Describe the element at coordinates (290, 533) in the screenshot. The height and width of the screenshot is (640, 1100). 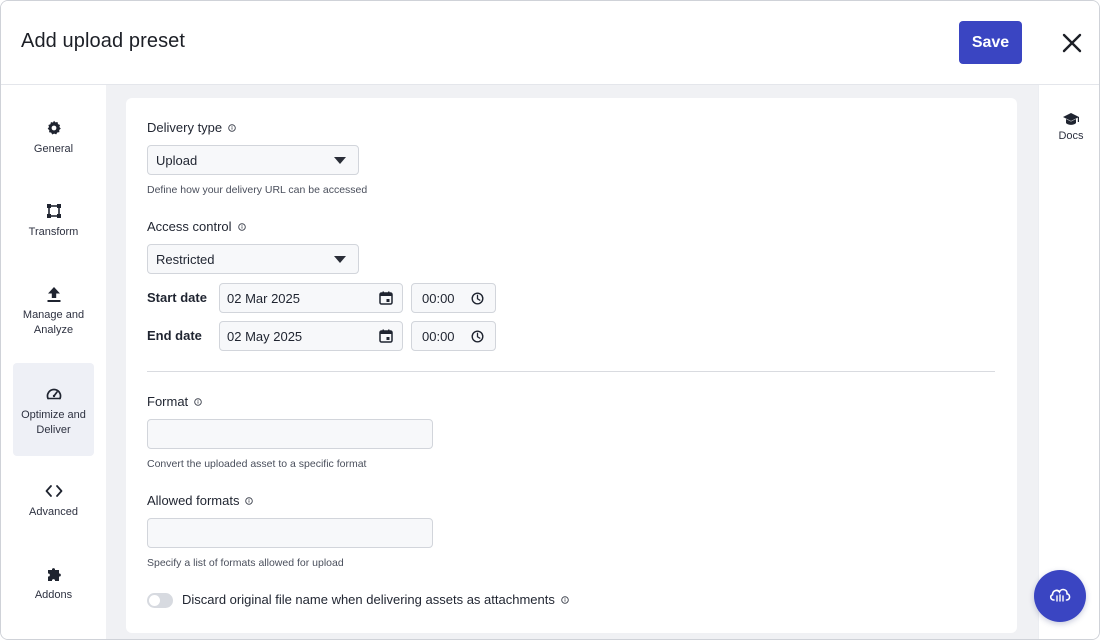
I see `allowed-formats-input` at that location.